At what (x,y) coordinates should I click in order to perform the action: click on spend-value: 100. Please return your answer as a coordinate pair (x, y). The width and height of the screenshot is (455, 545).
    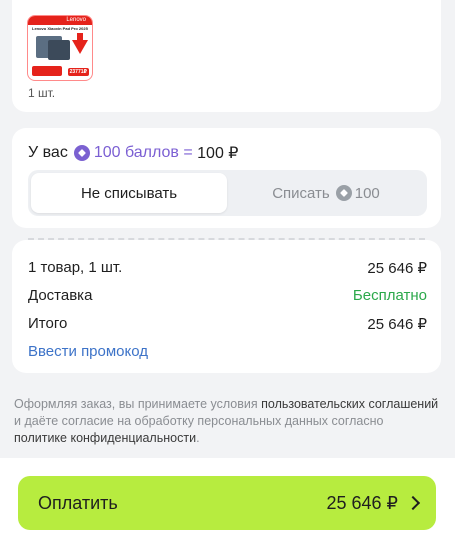
    Looking at the image, I should click on (367, 193).